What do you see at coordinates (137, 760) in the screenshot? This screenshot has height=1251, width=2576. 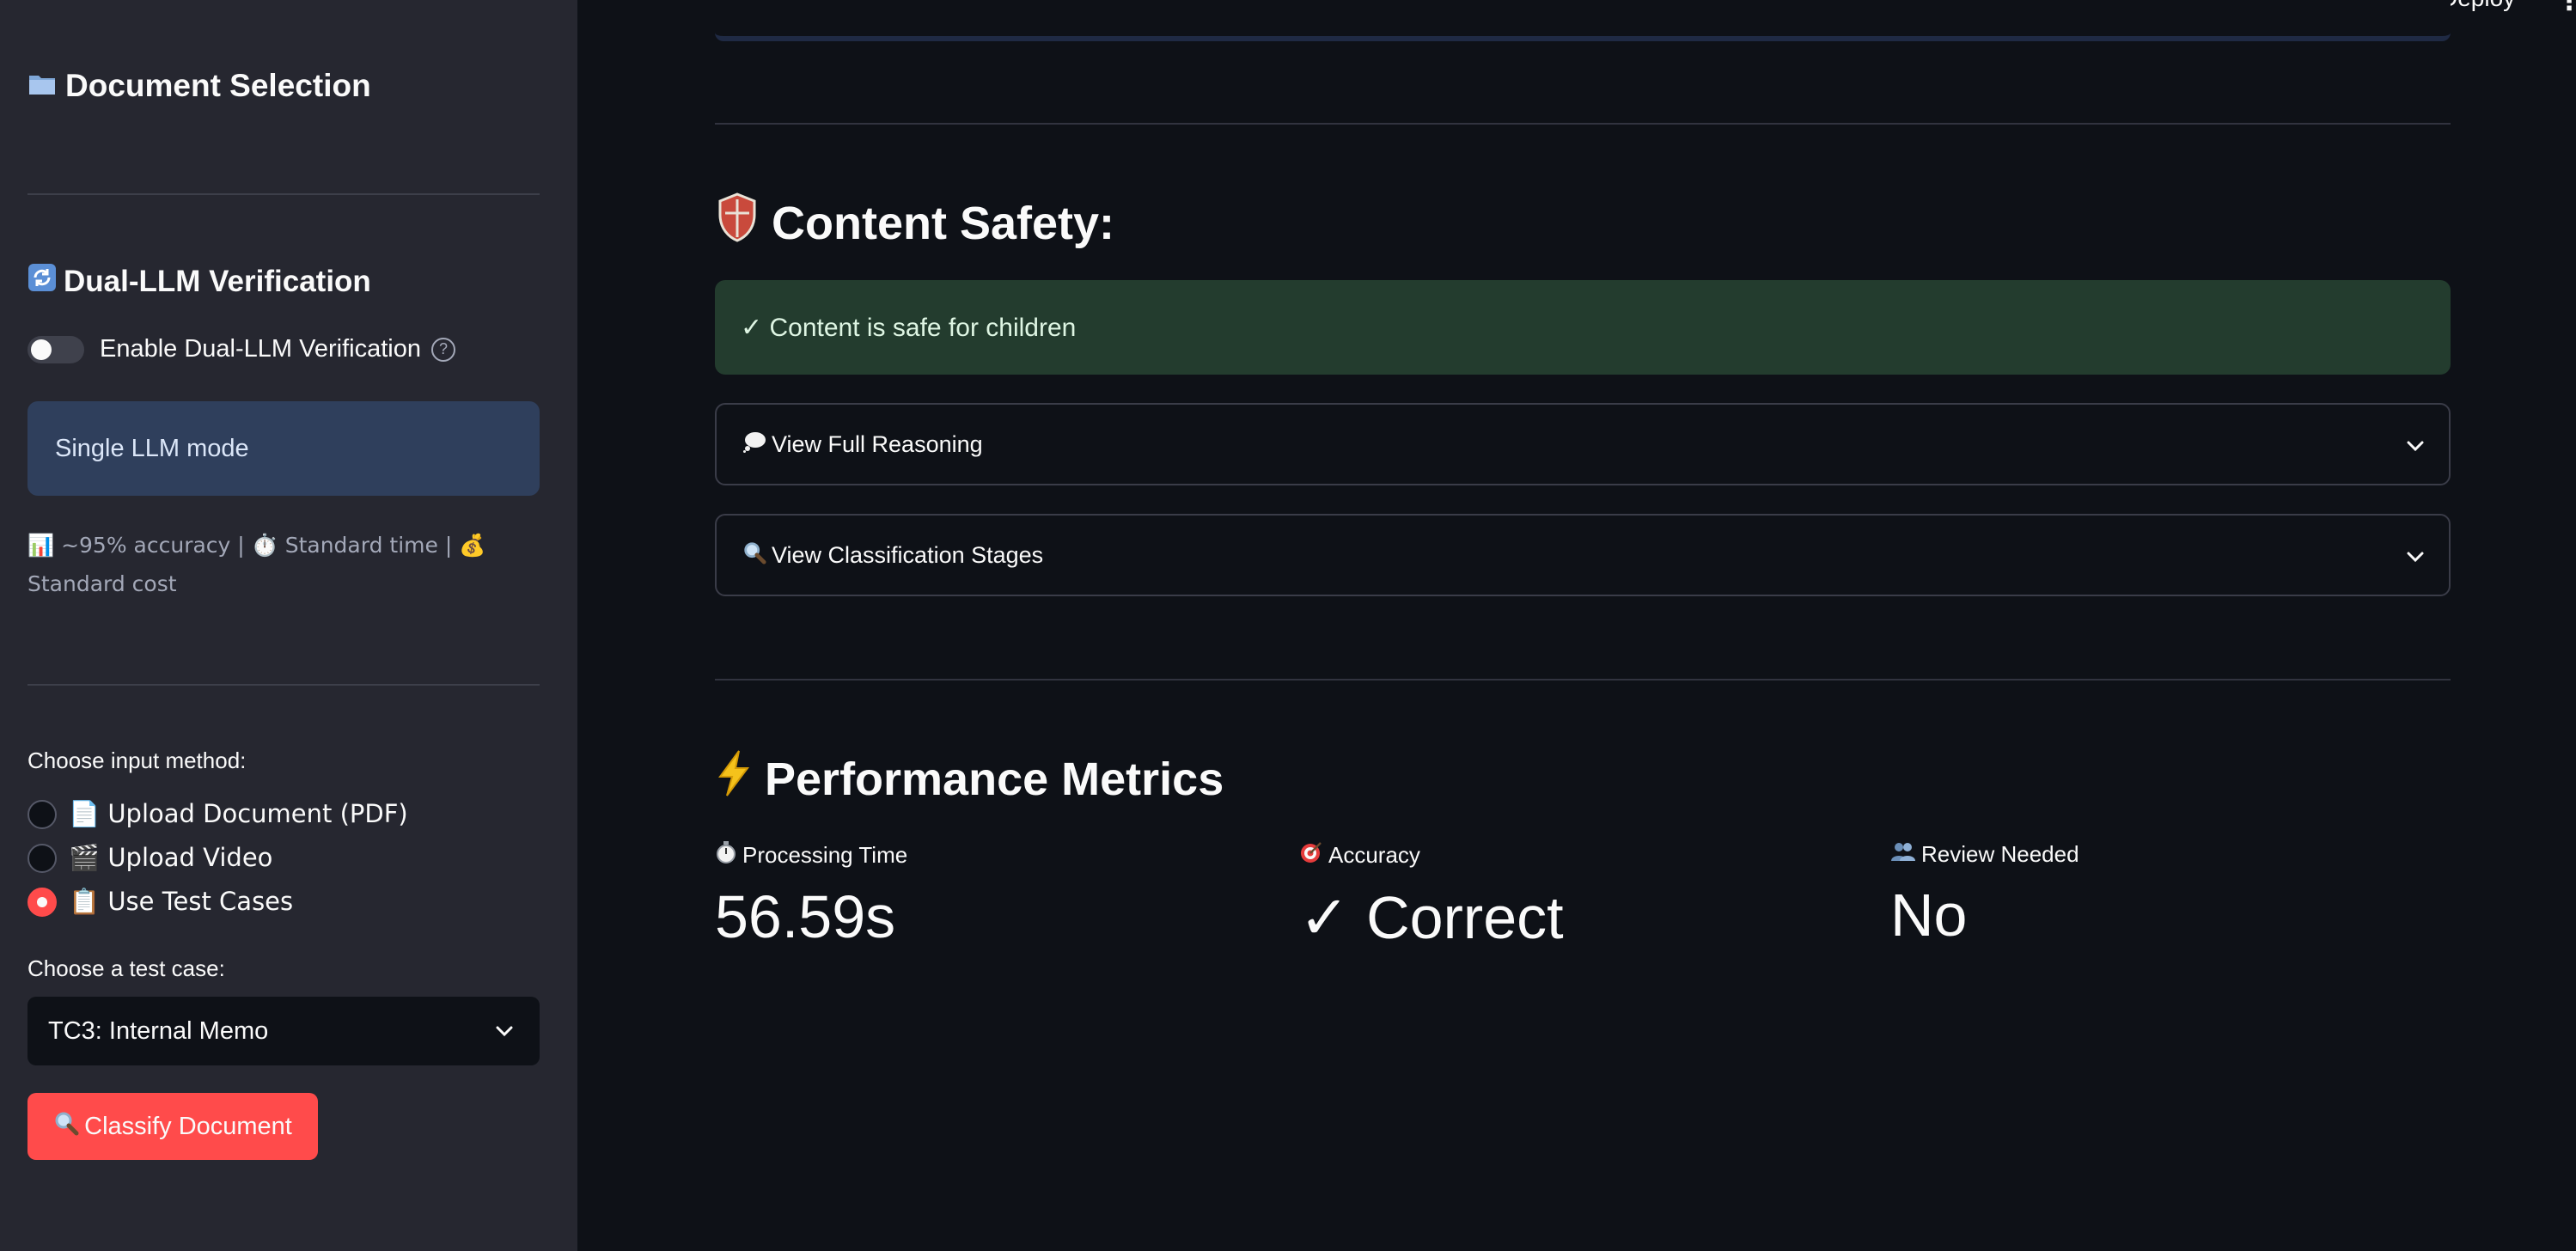 I see `input-method-label: Choose input method:` at bounding box center [137, 760].